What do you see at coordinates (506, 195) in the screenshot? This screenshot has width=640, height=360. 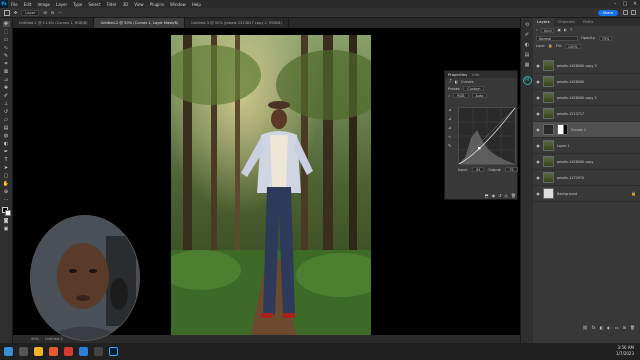 I see `visibility-icon: ◎` at bounding box center [506, 195].